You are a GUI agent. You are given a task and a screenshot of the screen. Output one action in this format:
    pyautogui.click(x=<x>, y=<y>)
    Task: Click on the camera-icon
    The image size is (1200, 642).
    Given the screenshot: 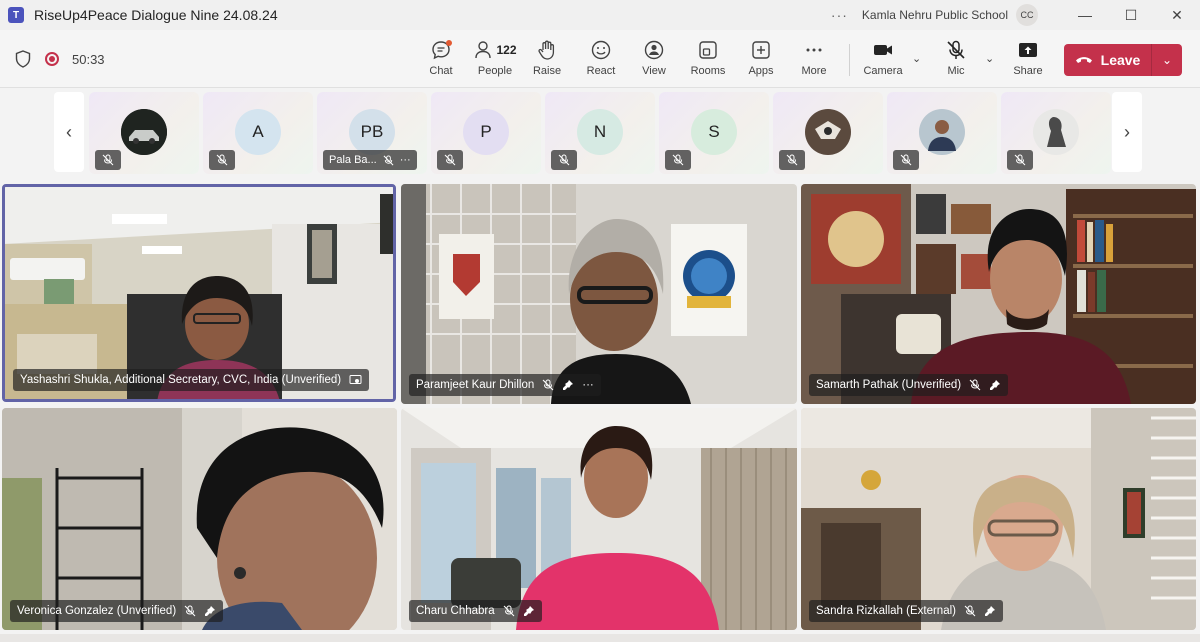 What is the action you would take?
    pyautogui.click(x=883, y=50)
    